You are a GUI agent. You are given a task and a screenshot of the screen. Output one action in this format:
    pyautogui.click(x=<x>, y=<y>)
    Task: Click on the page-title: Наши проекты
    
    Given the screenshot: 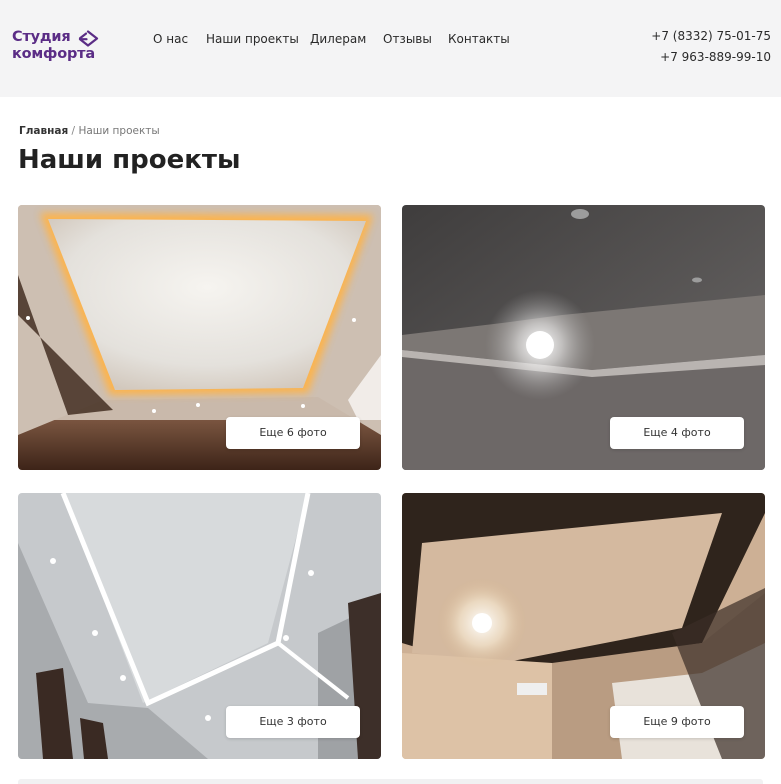 What is the action you would take?
    pyautogui.click(x=129, y=160)
    